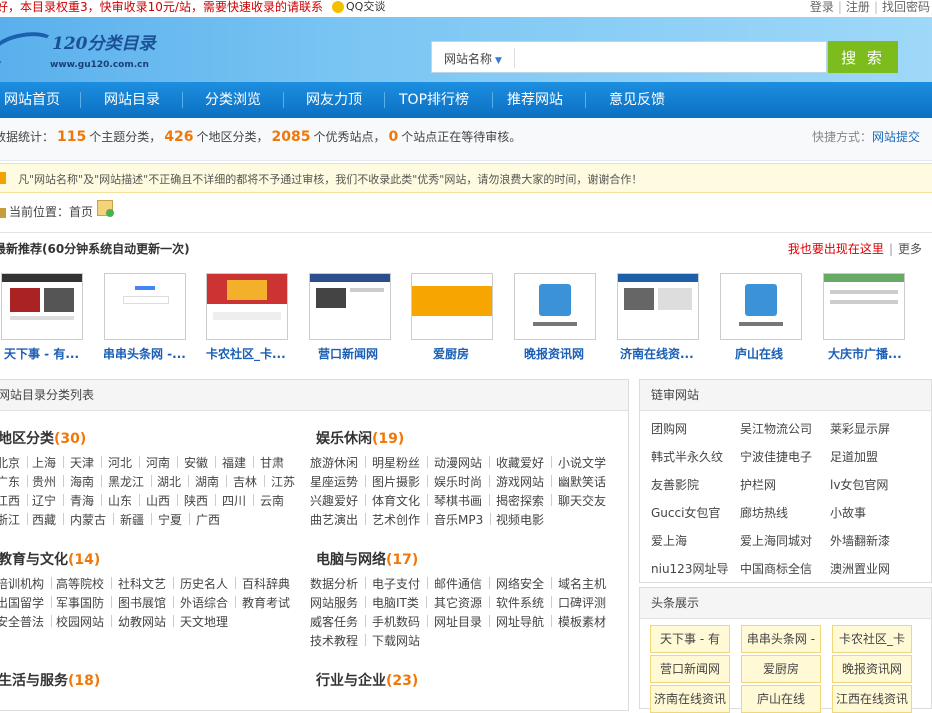  I want to click on category-link: 云南, so click(272, 500).